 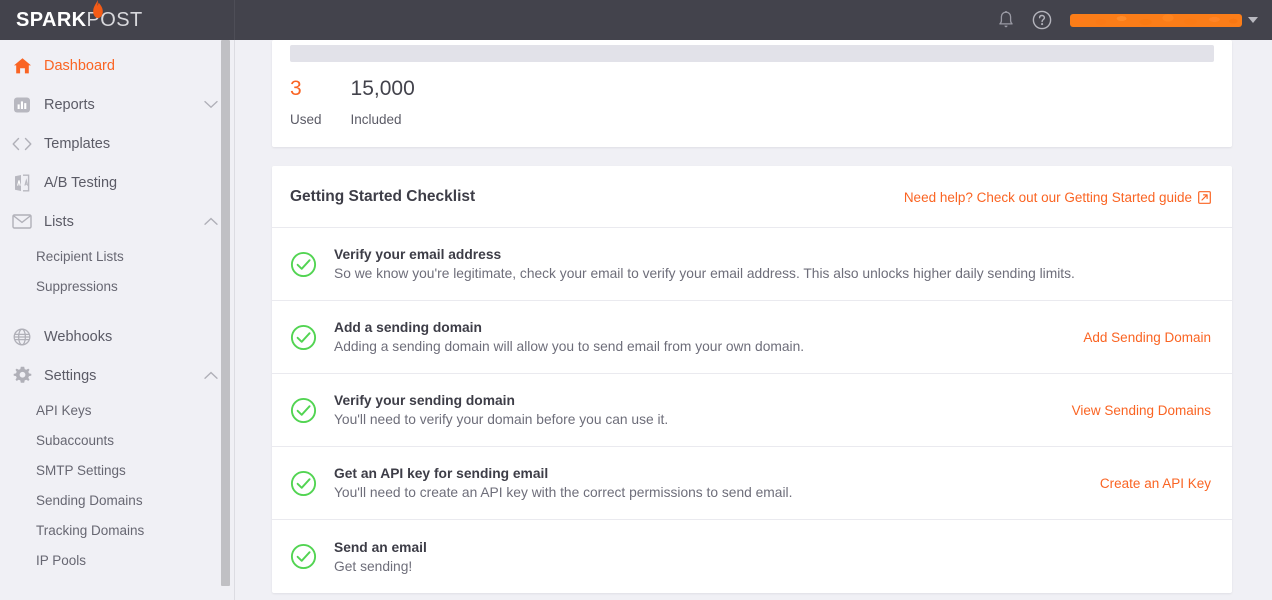 I want to click on sidebar-scrollbar-thumb, so click(x=225, y=313).